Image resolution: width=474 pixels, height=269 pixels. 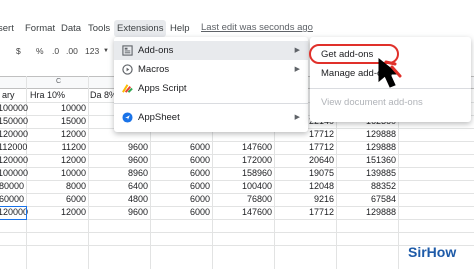 What do you see at coordinates (12, 186) in the screenshot?
I see `table-cell: 80000` at bounding box center [12, 186].